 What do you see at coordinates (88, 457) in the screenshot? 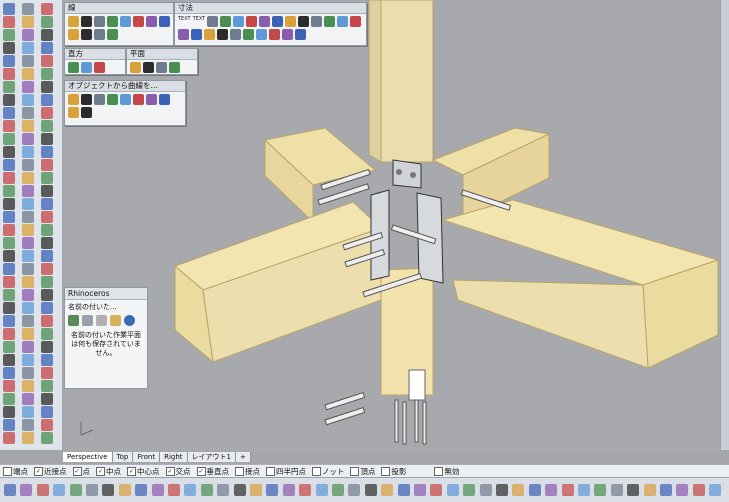
I see `tab-0: Perspective` at bounding box center [88, 457].